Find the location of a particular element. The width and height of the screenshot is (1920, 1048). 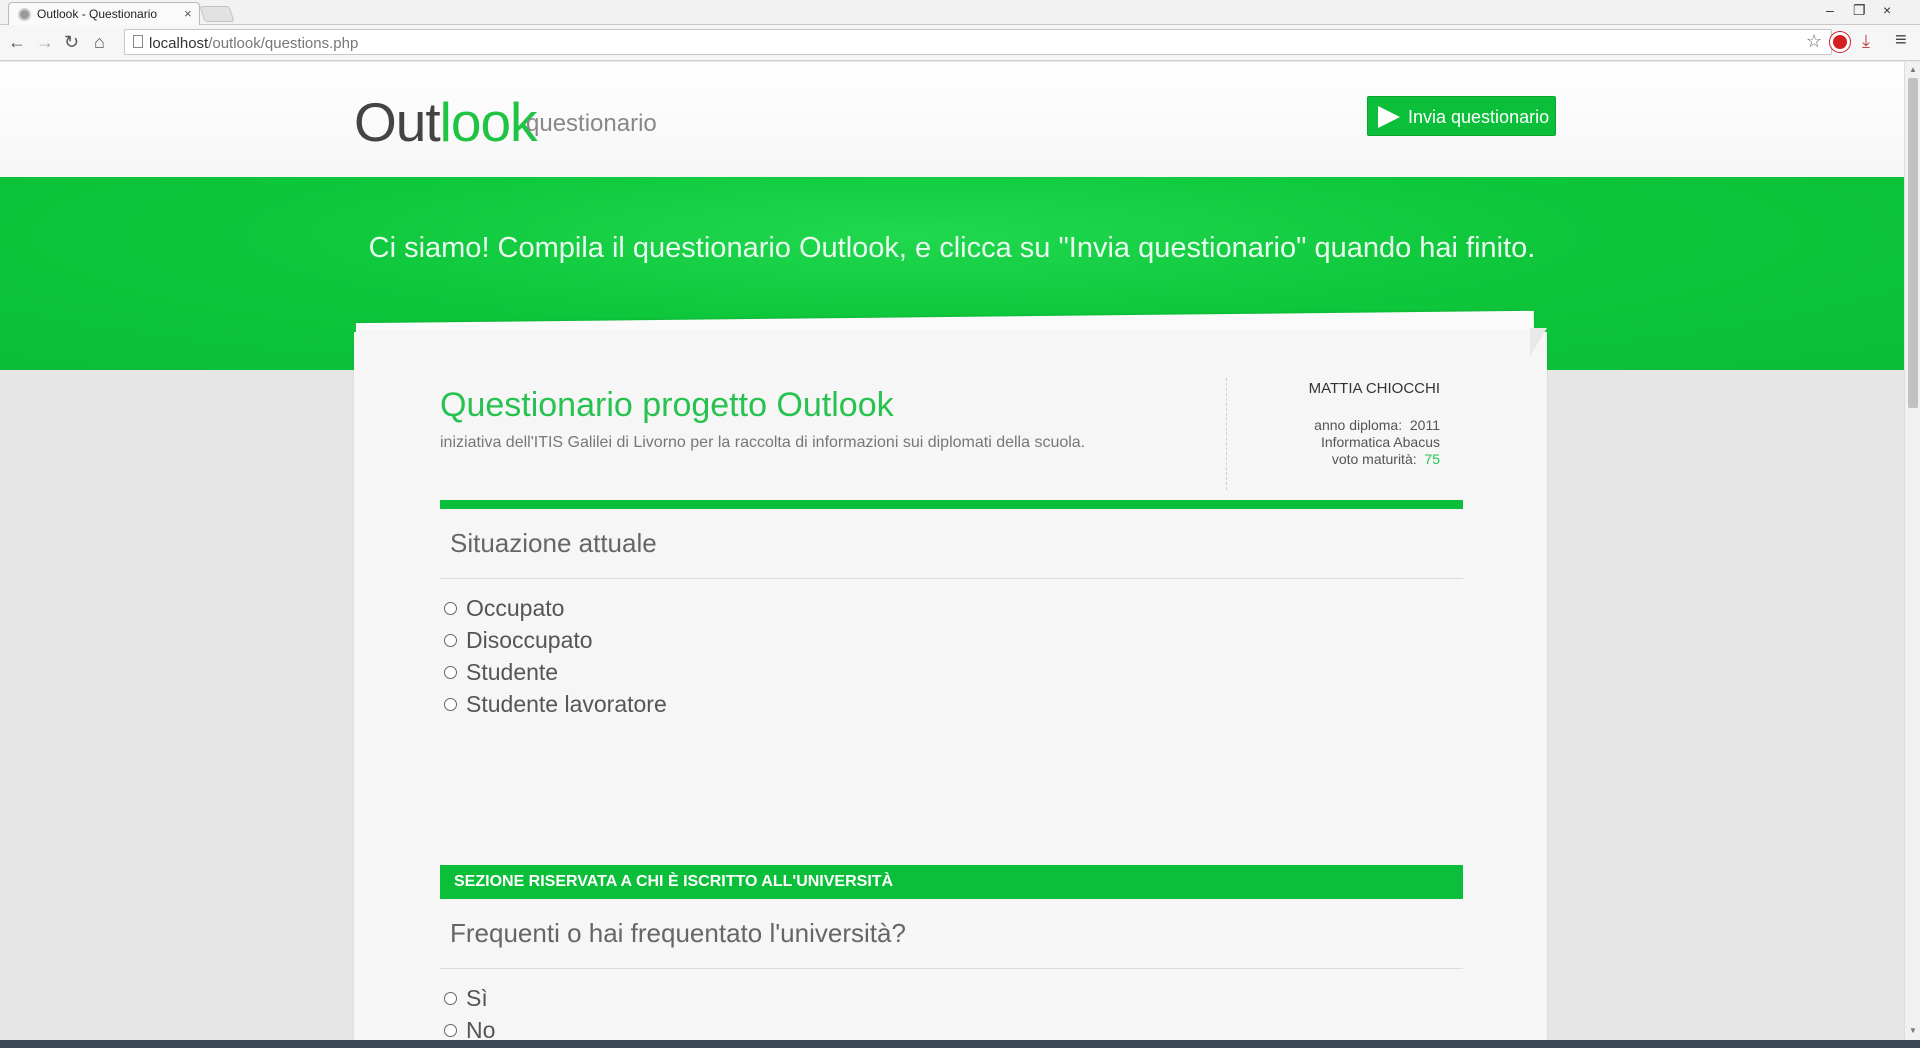

new-tab-button is located at coordinates (217, 14).